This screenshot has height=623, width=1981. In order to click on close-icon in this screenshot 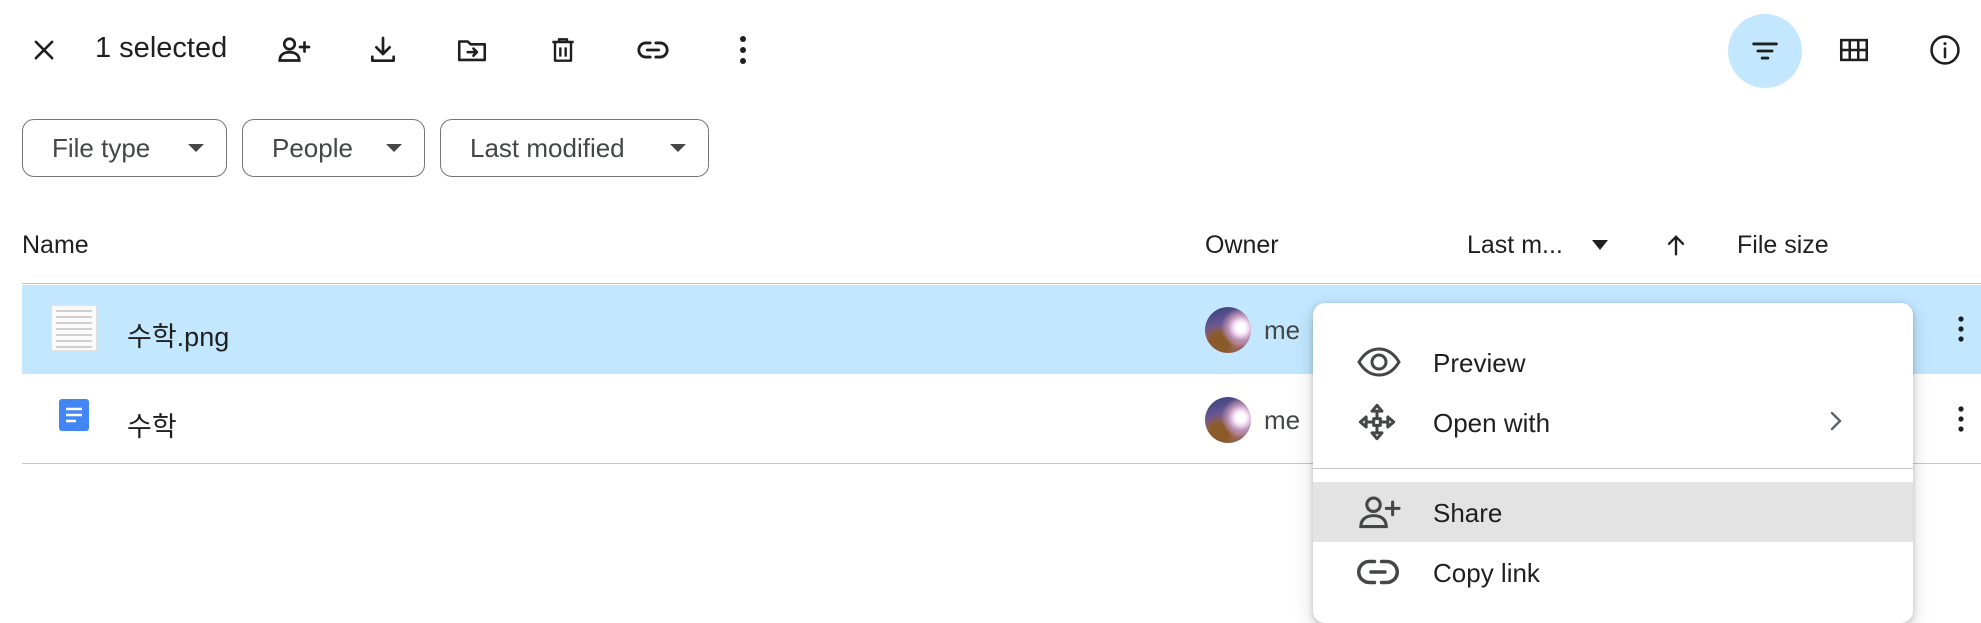, I will do `click(44, 50)`.